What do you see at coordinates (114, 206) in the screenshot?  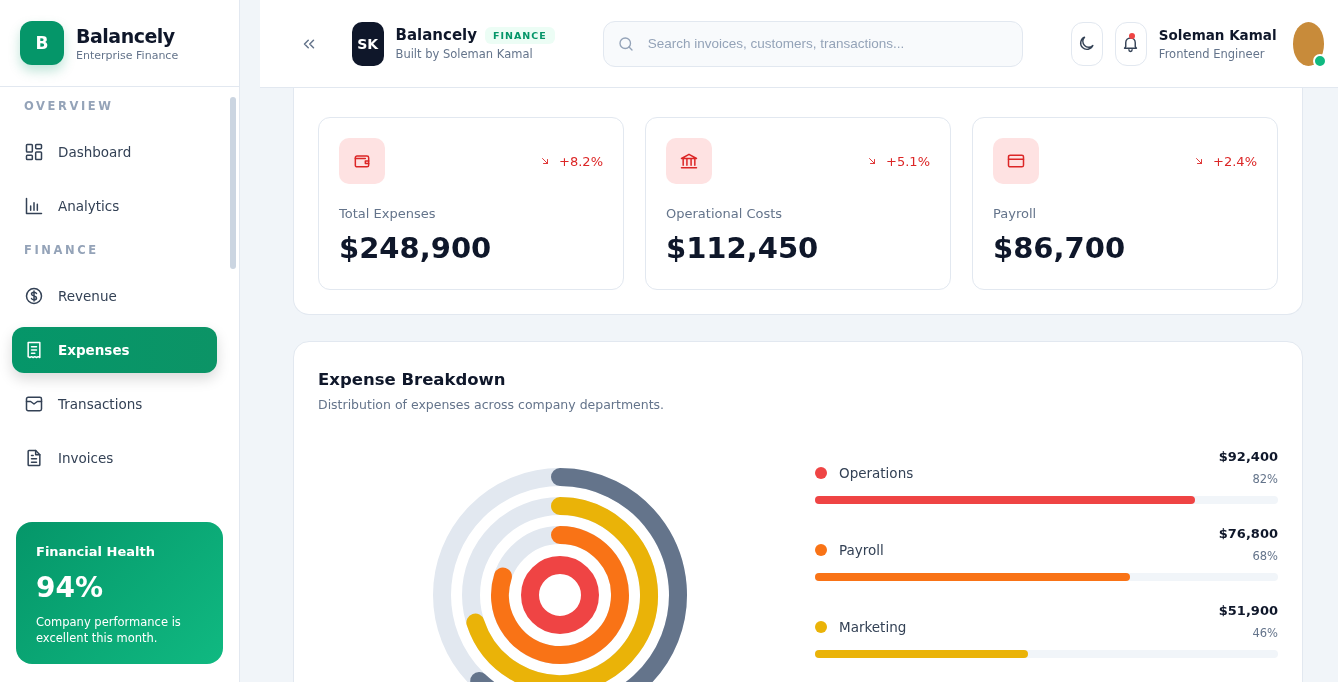 I see `nav-item: Analytics` at bounding box center [114, 206].